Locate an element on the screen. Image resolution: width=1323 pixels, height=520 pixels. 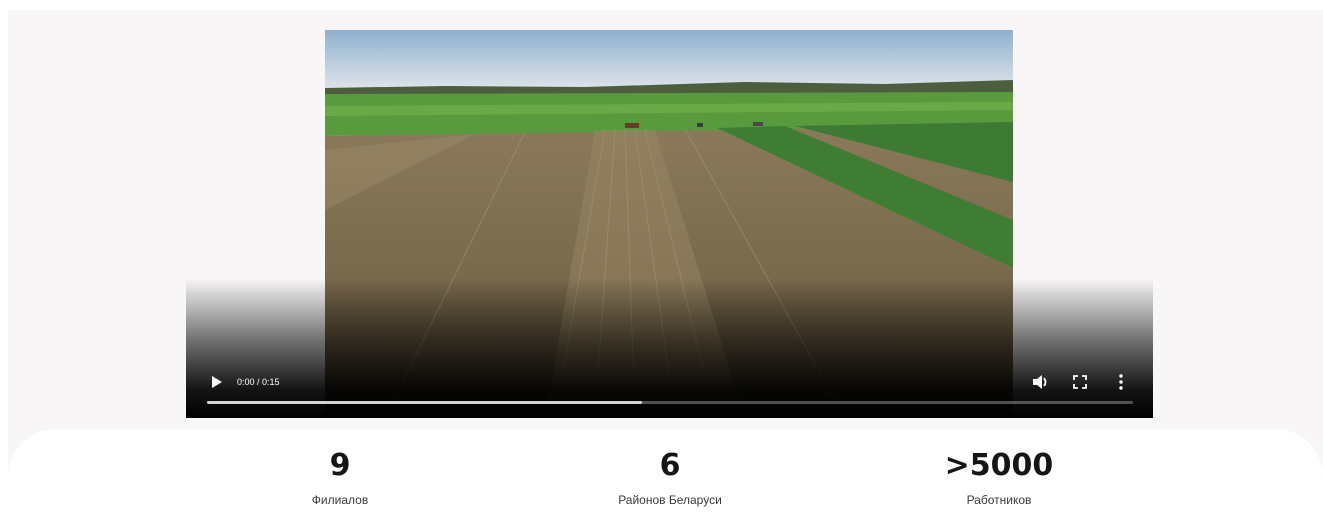
time-display: 0:00 / 0:15 is located at coordinates (258, 382).